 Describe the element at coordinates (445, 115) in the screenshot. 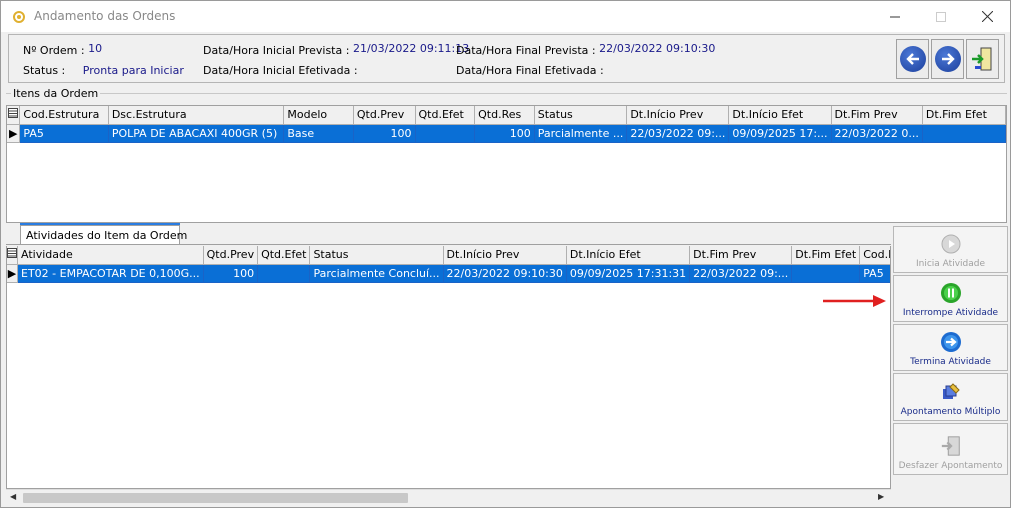

I see `itens-col-header: Qtd.Efet` at that location.